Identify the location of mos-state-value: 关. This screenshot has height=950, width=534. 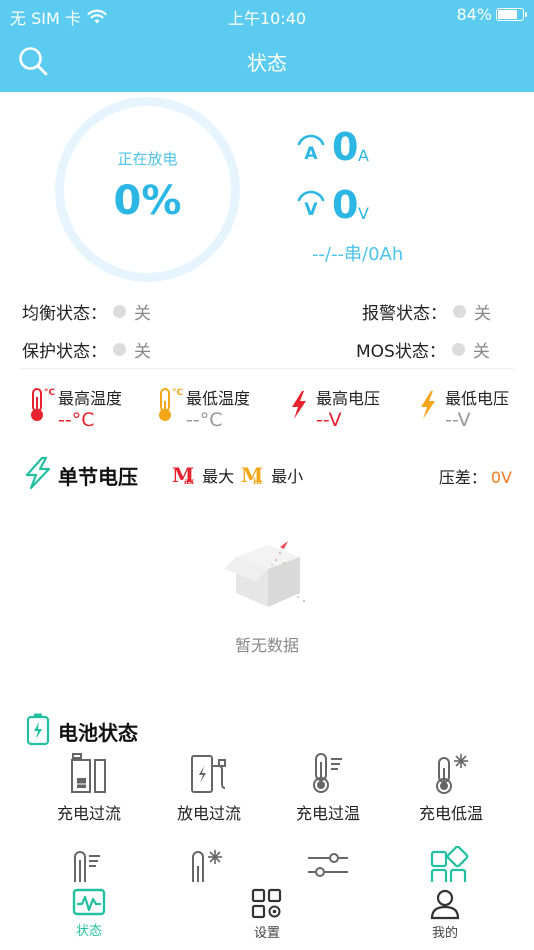
(481, 352).